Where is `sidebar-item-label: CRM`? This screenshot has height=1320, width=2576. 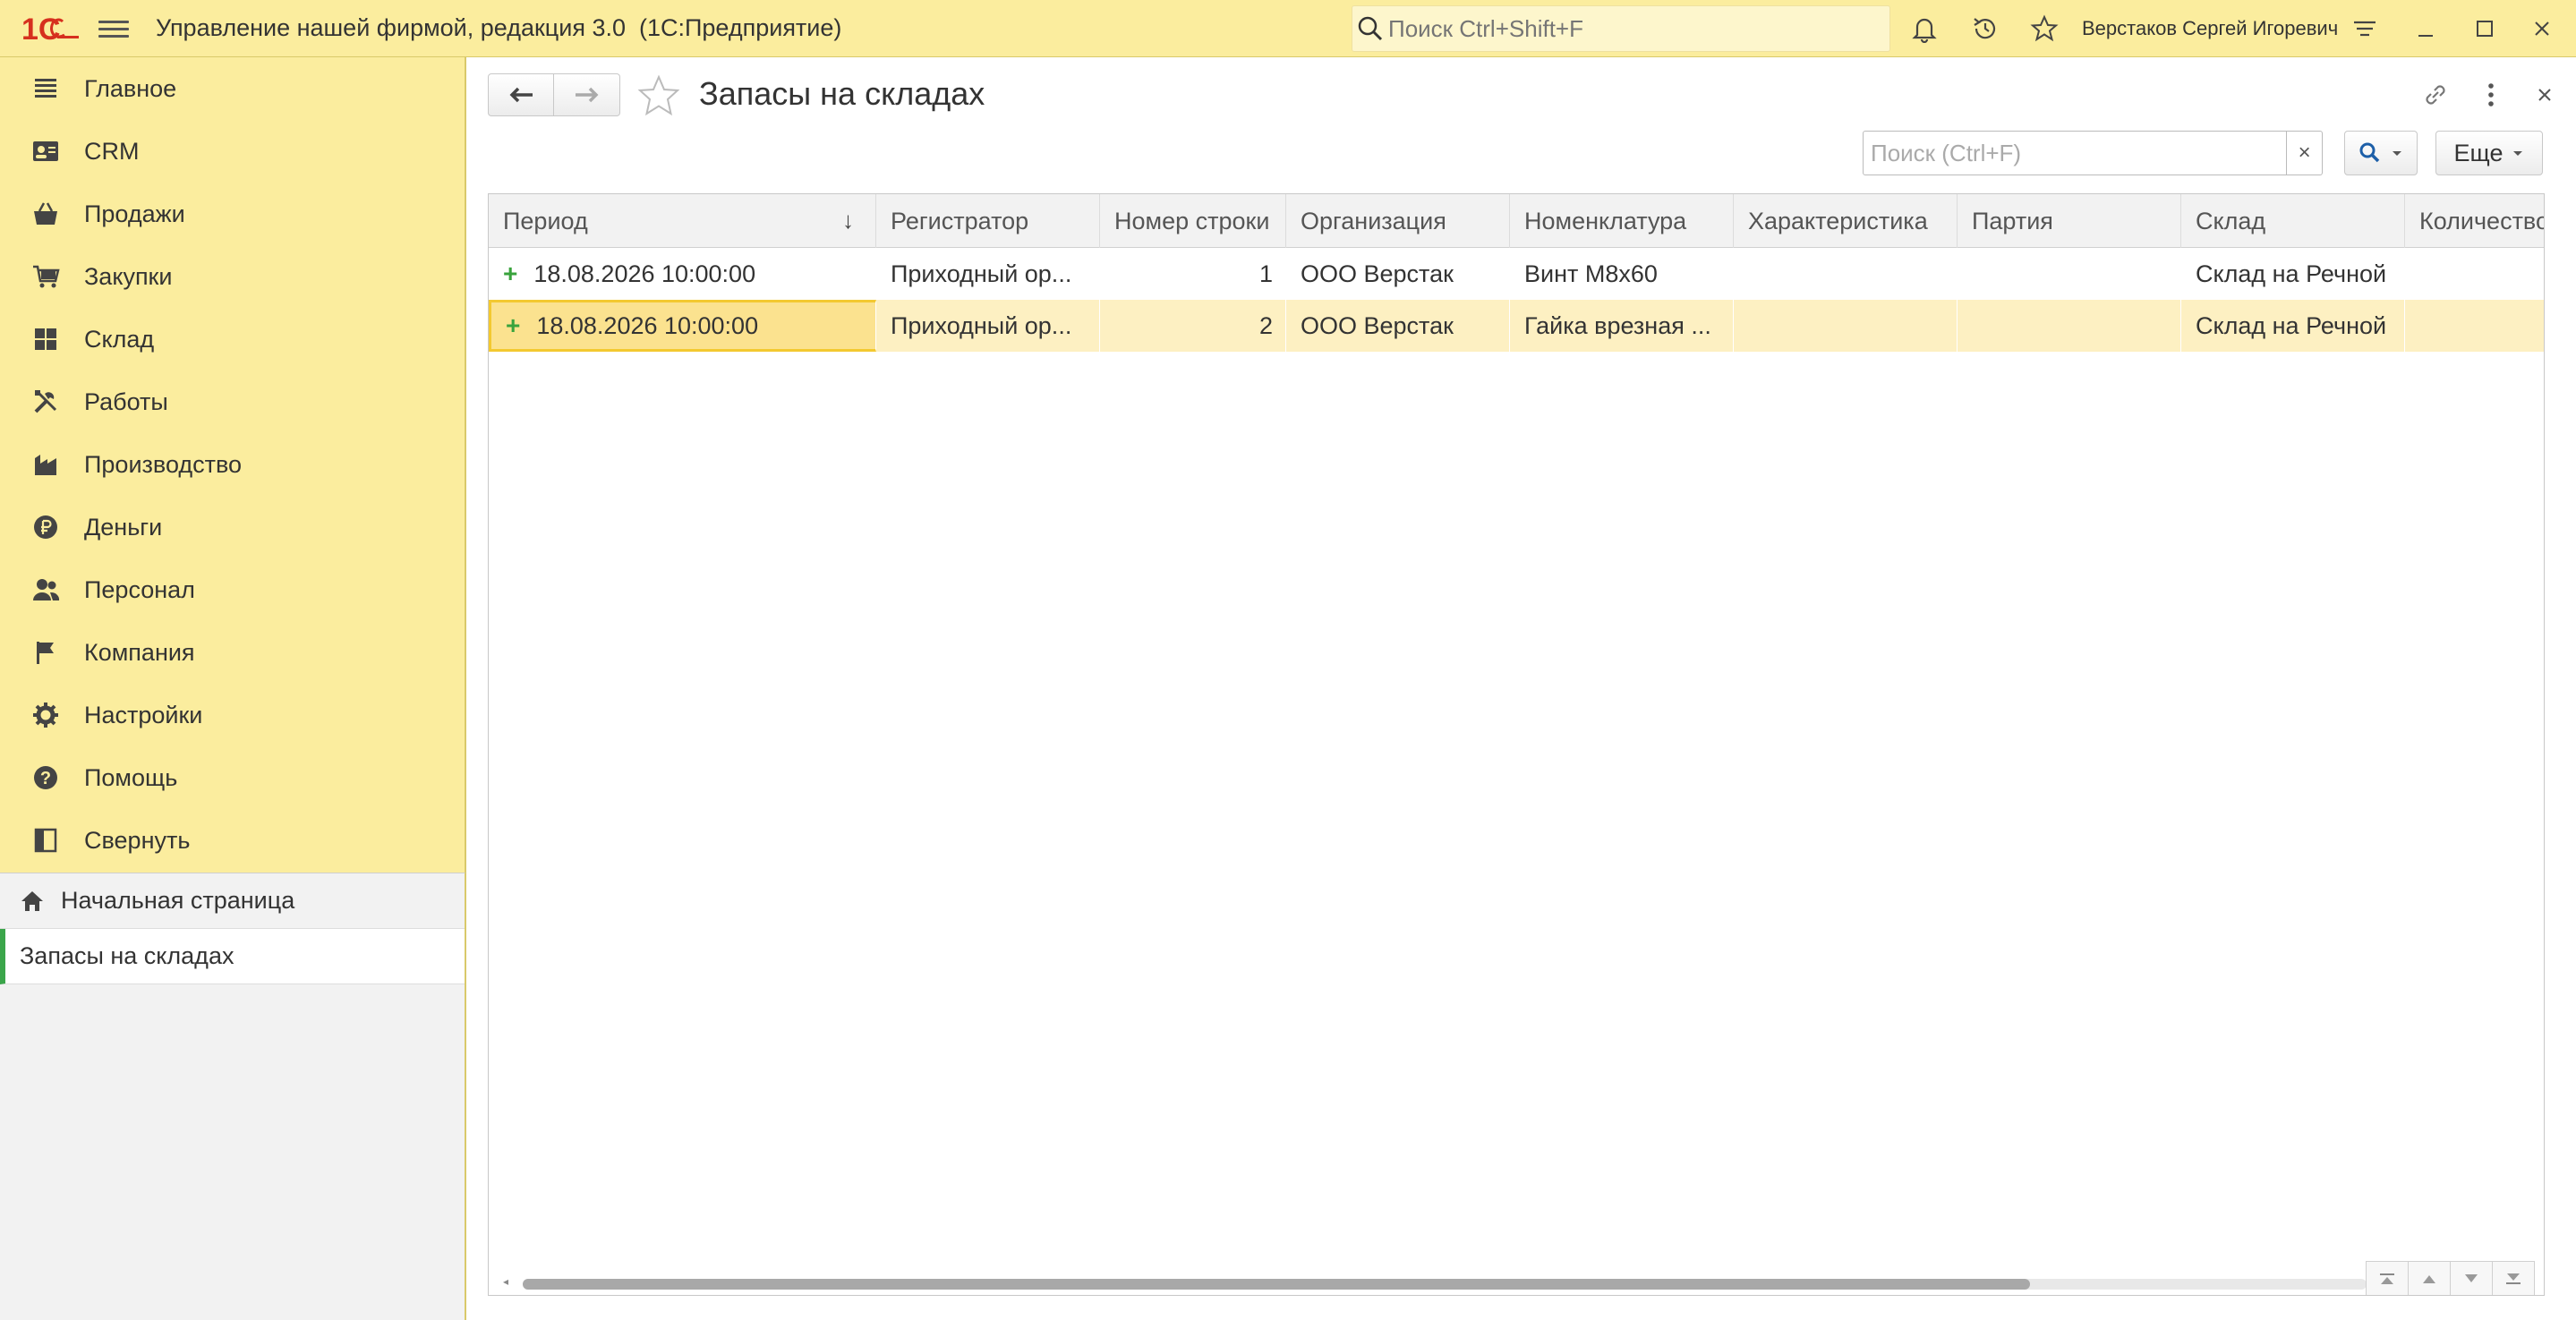 sidebar-item-label: CRM is located at coordinates (112, 151).